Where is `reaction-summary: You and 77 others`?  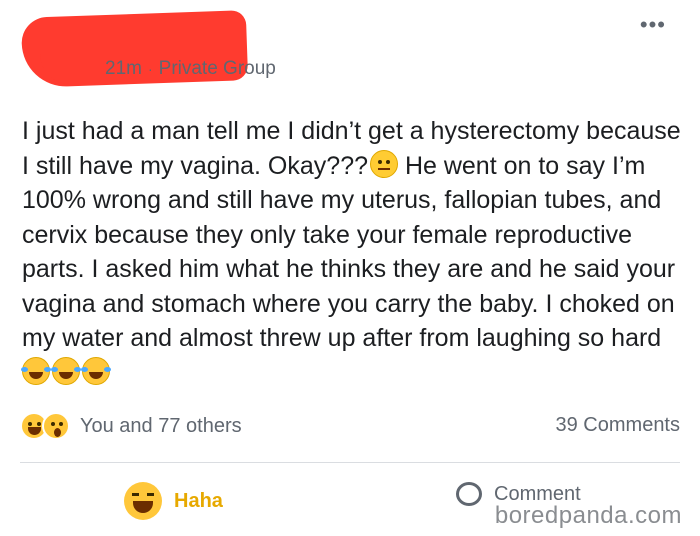
reaction-summary: You and 77 others is located at coordinates (131, 426).